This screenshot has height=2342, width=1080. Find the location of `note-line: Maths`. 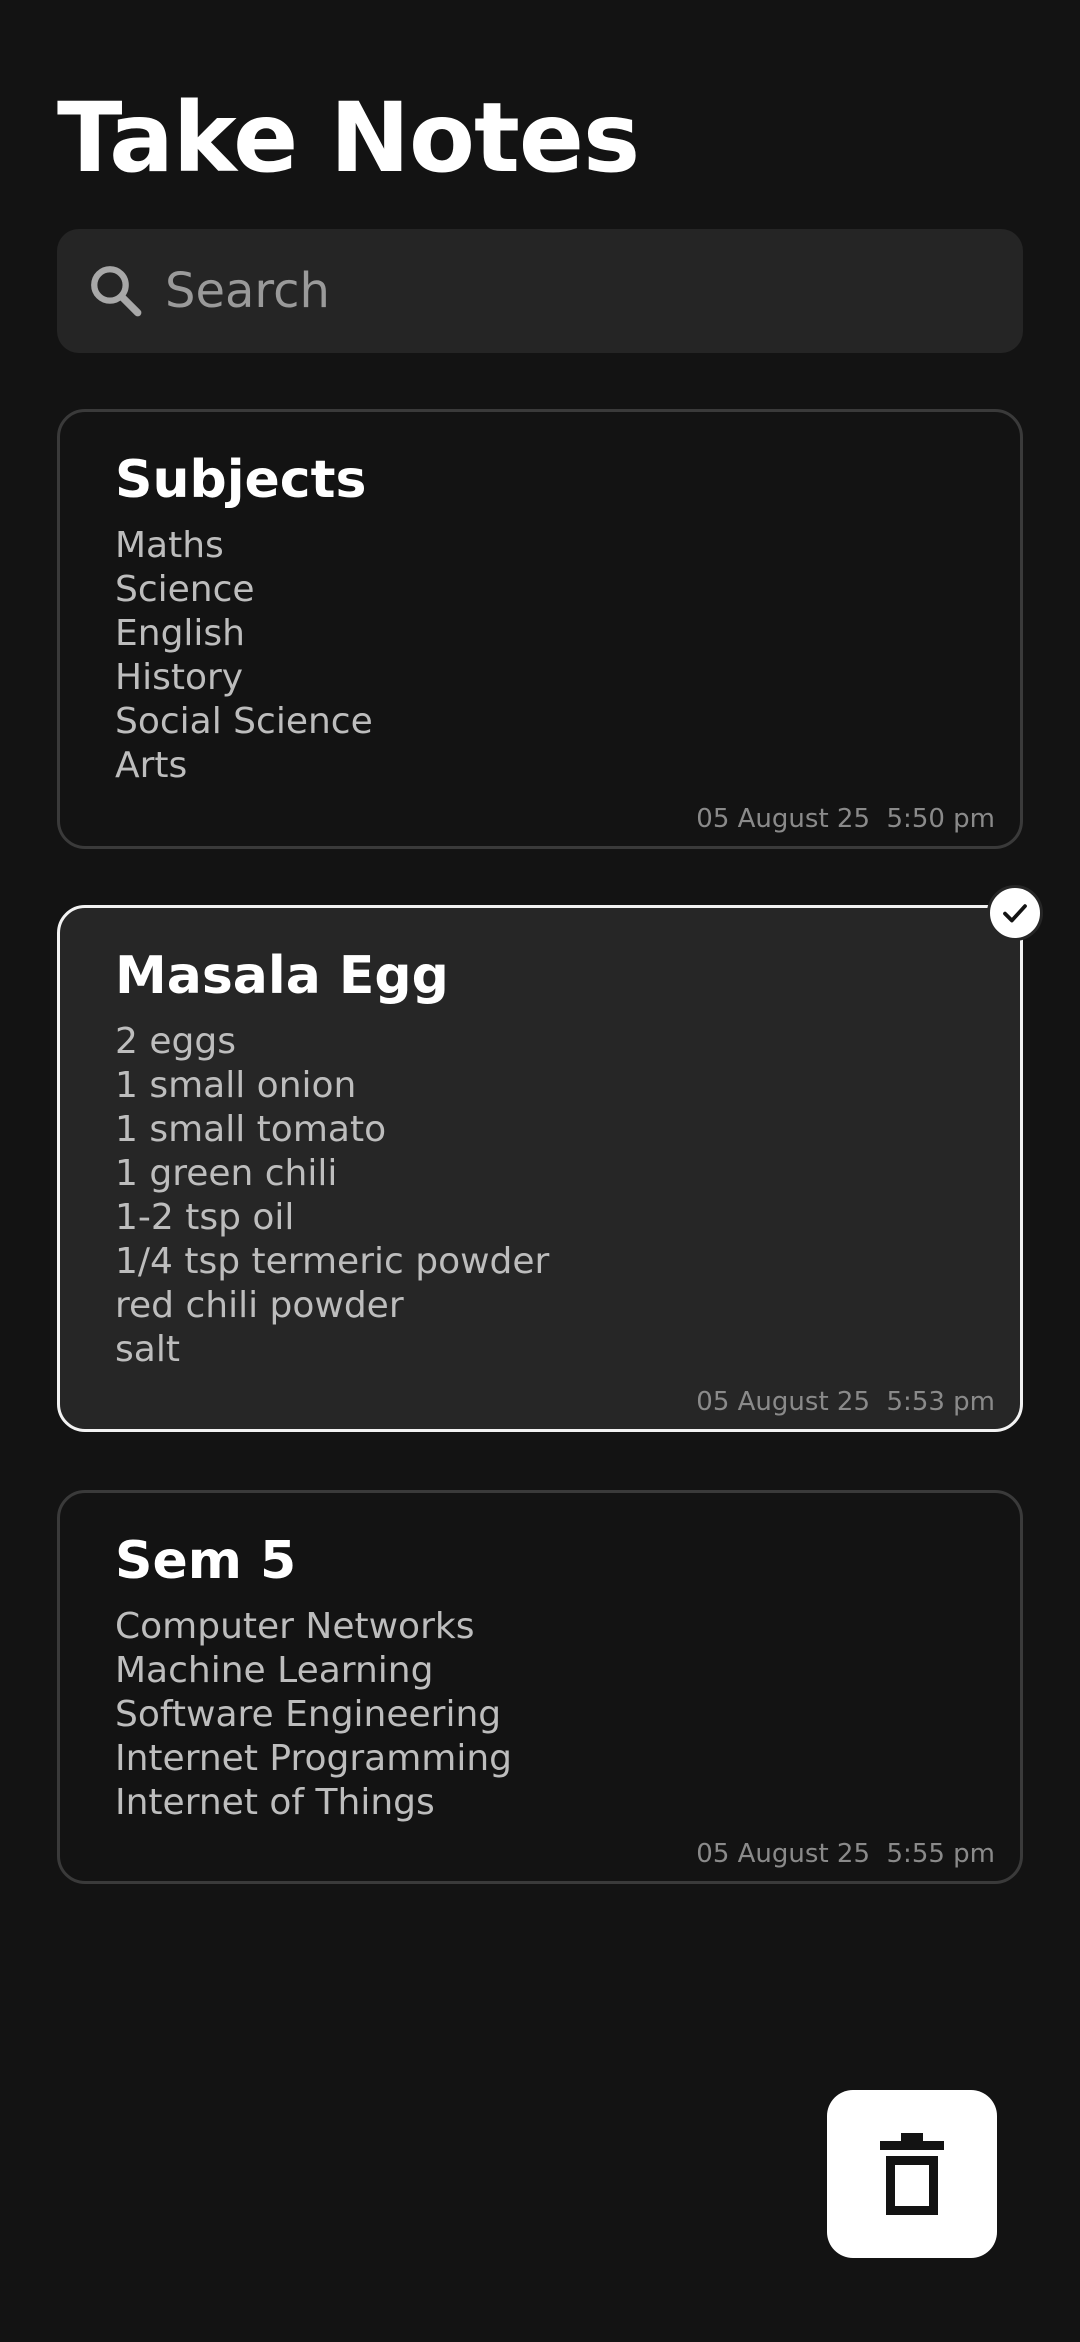

note-line: Maths is located at coordinates (169, 545).